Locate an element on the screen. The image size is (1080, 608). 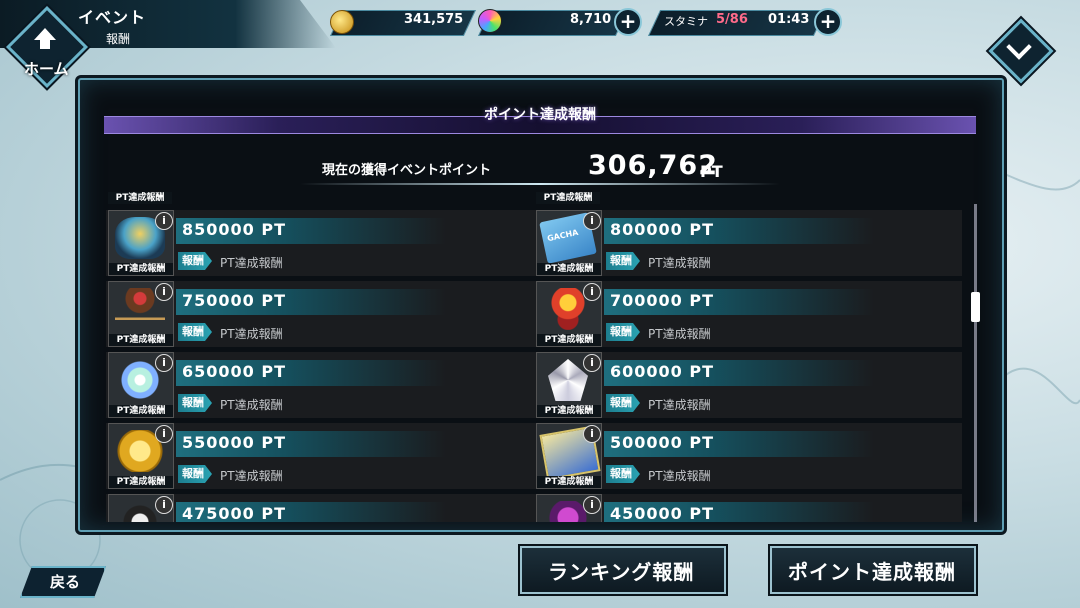
reward-threshold: 600000 PT is located at coordinates (662, 371).